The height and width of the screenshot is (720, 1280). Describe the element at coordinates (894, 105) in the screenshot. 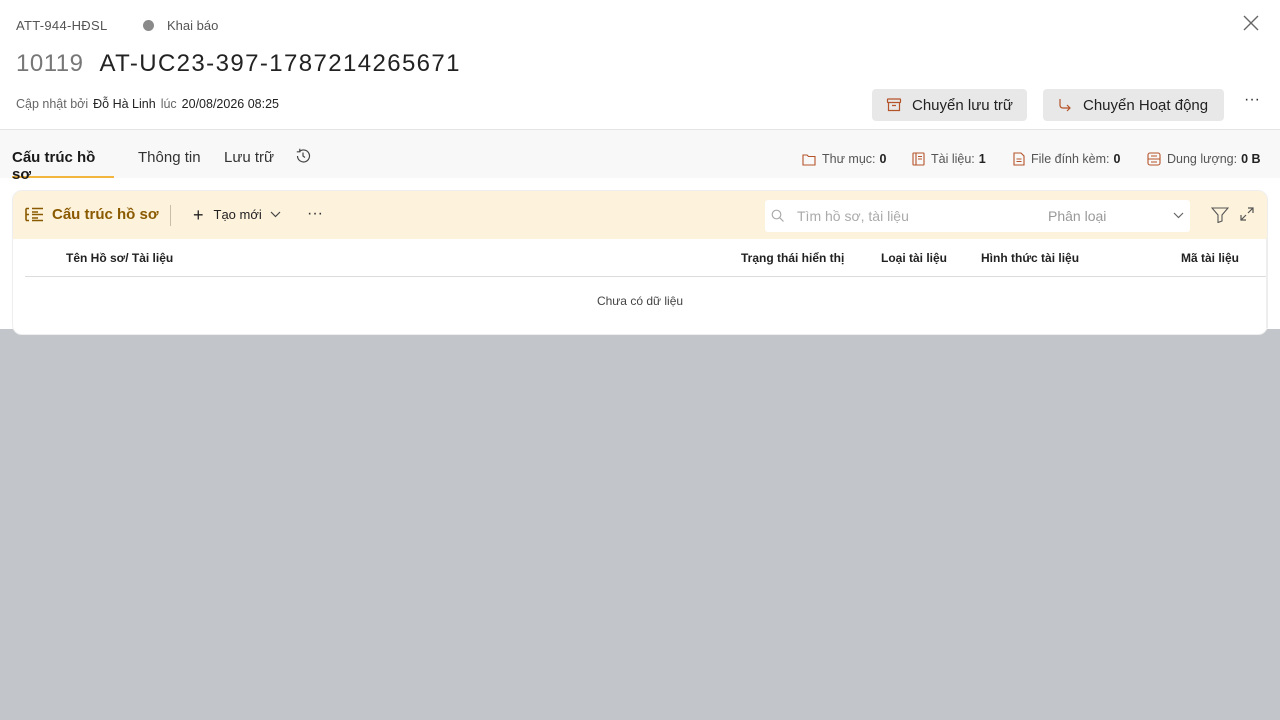

I see `archive-box-icon` at that location.